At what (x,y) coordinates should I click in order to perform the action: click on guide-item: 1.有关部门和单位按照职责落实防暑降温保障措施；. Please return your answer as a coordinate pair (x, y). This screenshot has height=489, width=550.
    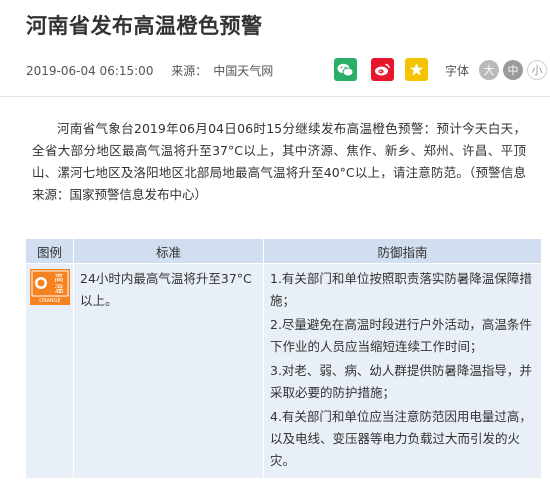
    Looking at the image, I should click on (401, 289).